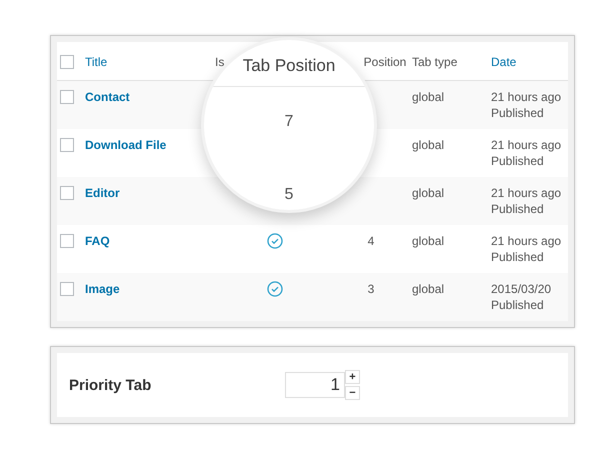  I want to click on tab-title-link: FAQ, so click(97, 241).